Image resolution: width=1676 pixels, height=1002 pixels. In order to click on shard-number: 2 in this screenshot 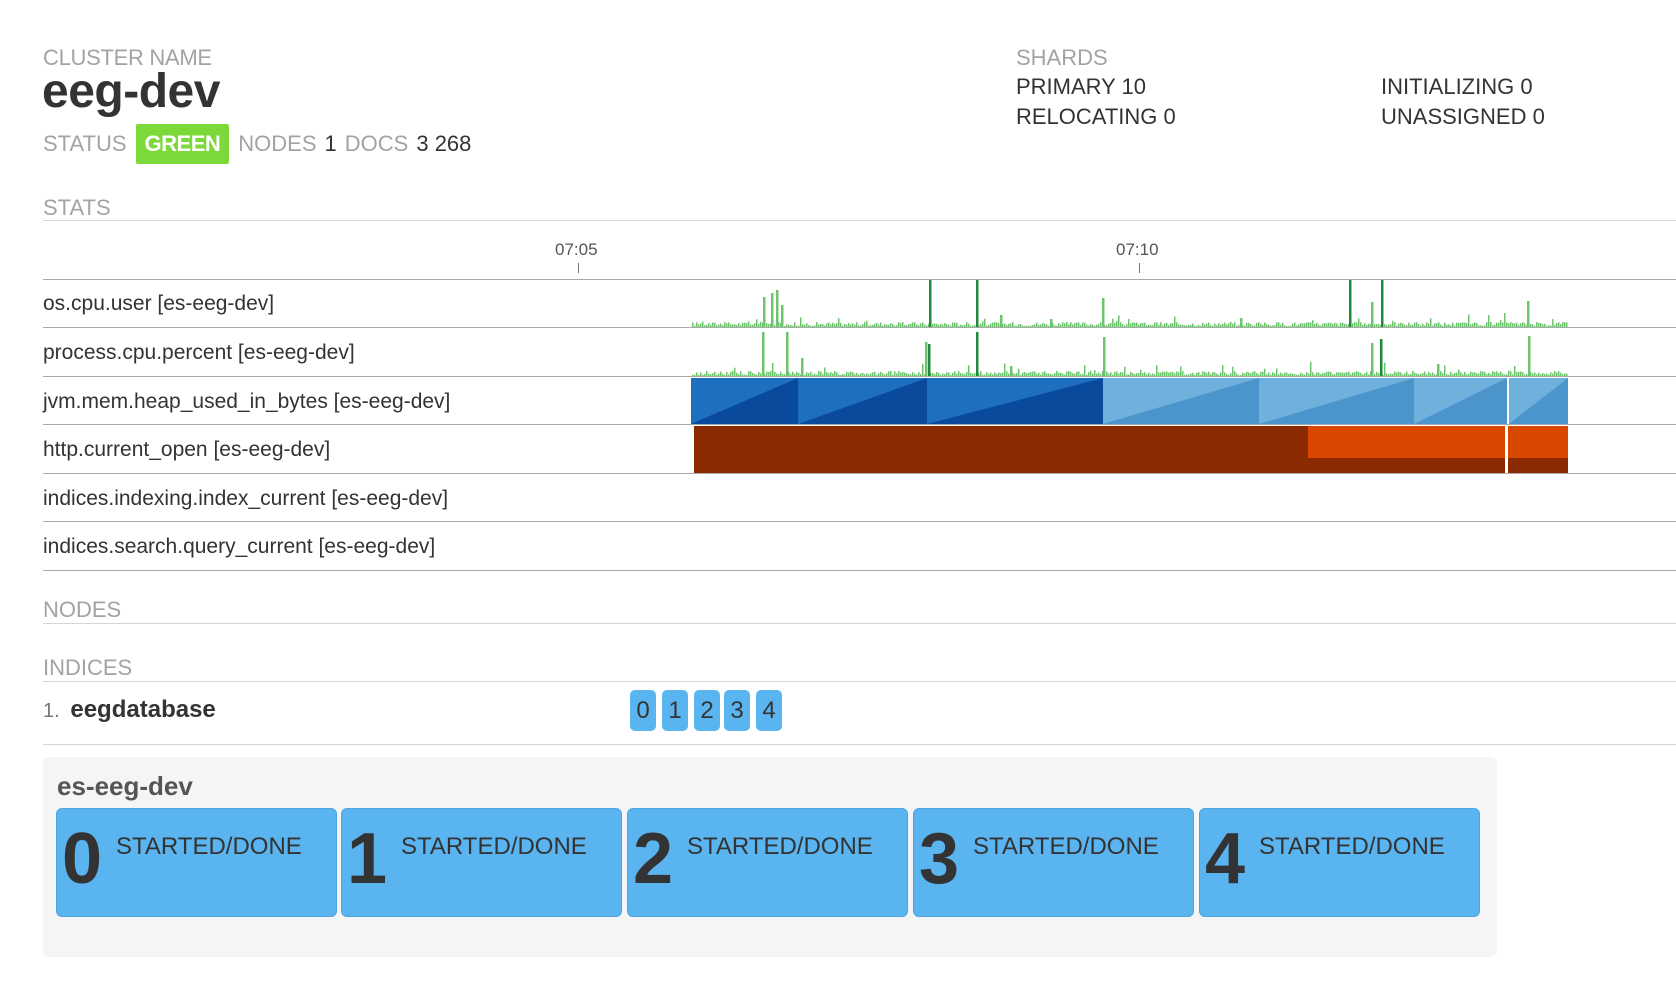, I will do `click(653, 859)`.